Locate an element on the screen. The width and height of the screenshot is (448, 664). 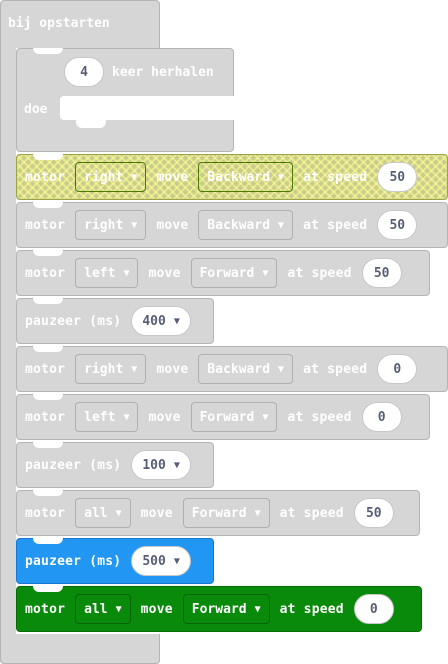
motor-block: motor all ▼ move Forward ▼ at speed 0 is located at coordinates (219, 609).